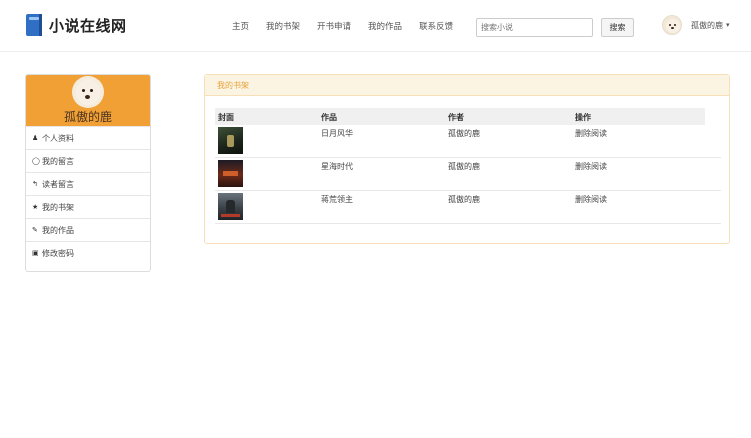 The width and height of the screenshot is (751, 438). I want to click on sidebar-item-my-works: ✎ 我的作品, so click(88, 229).